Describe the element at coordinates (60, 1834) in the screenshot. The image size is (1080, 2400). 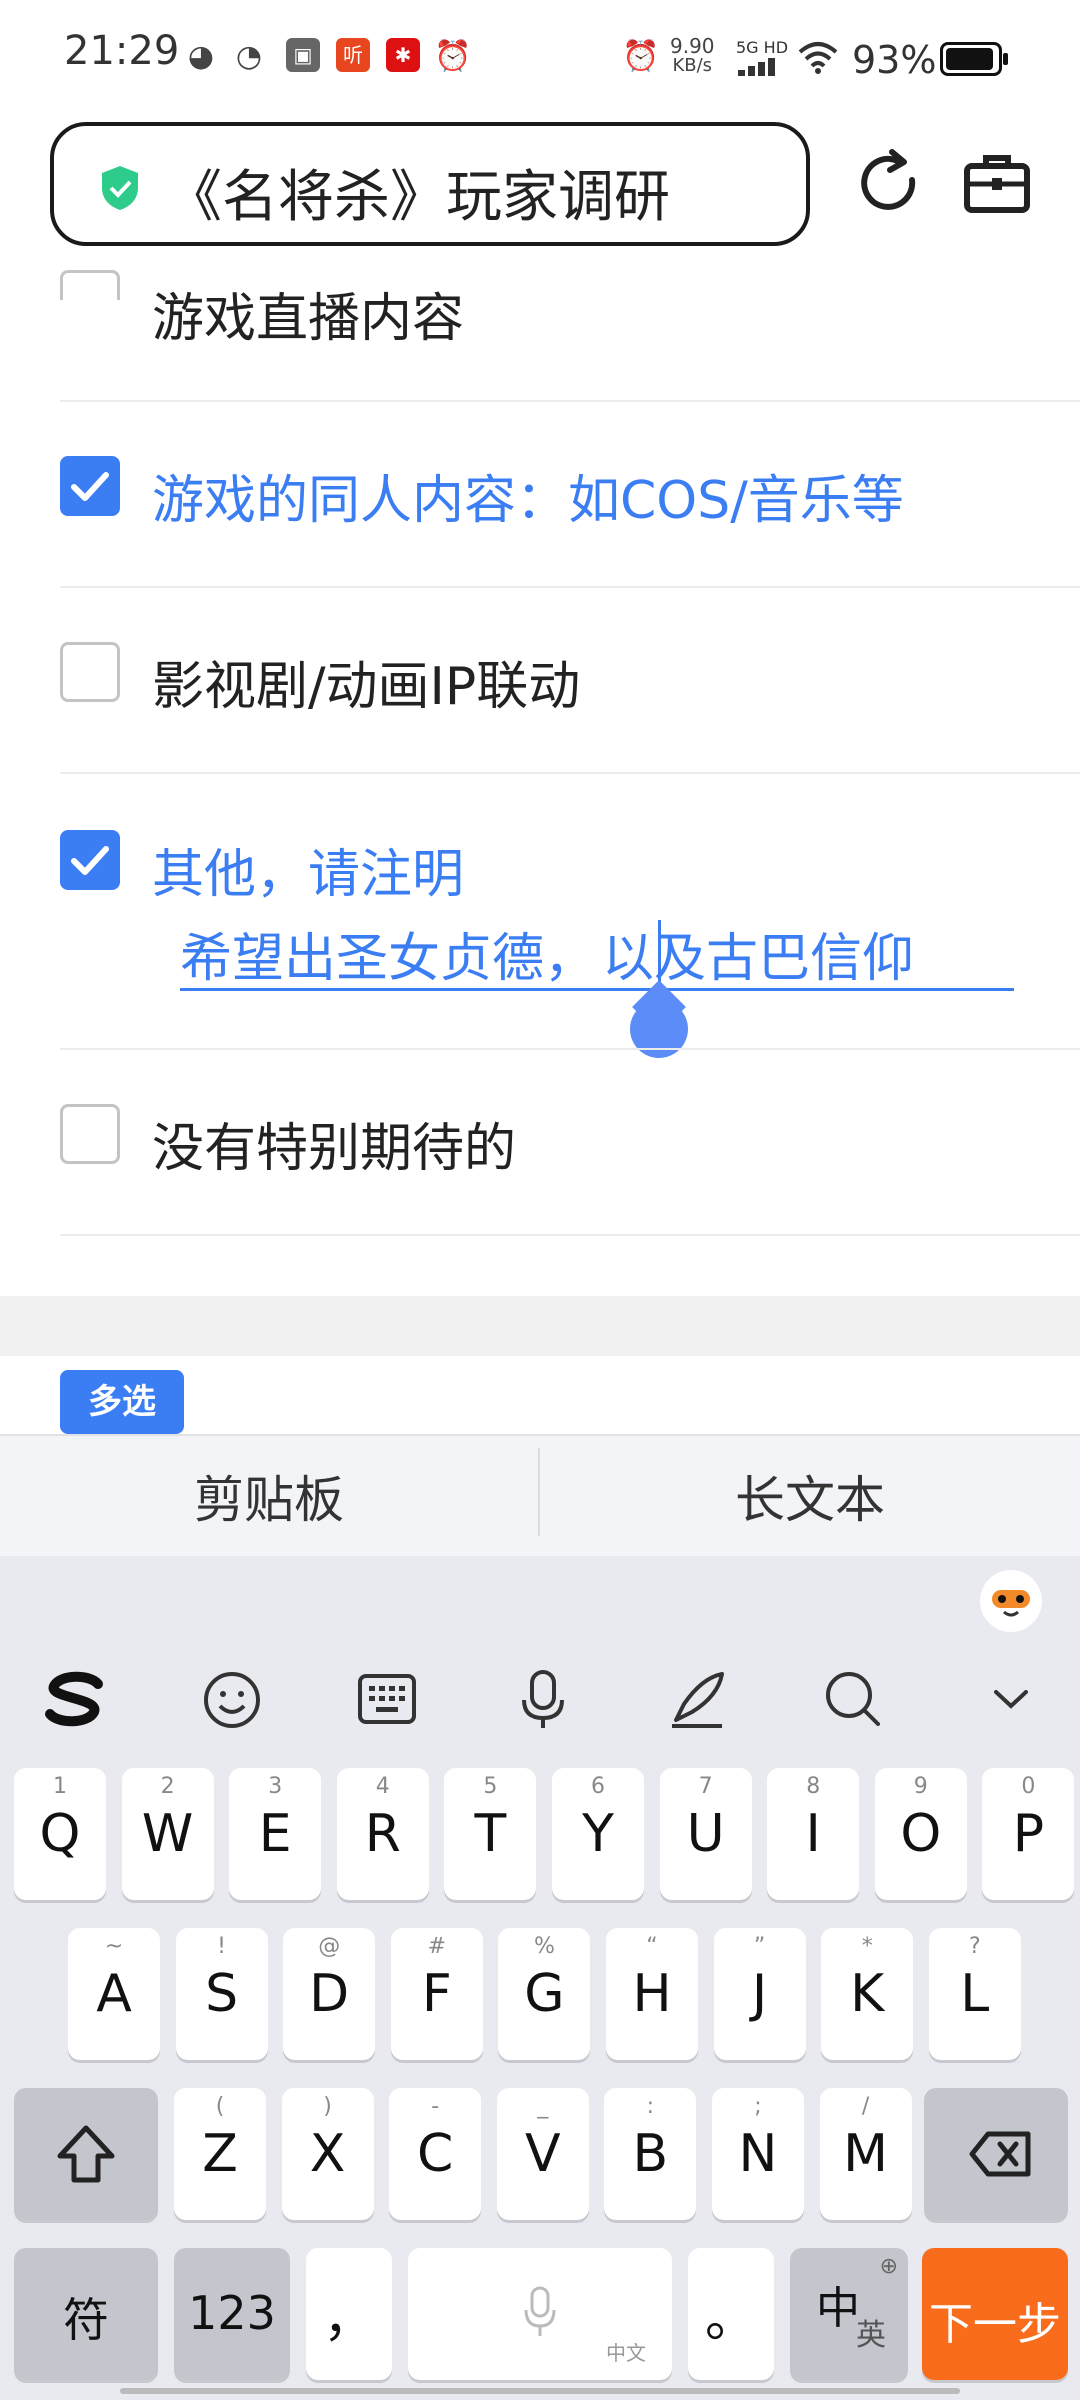
I see `key-q: 1Q` at that location.